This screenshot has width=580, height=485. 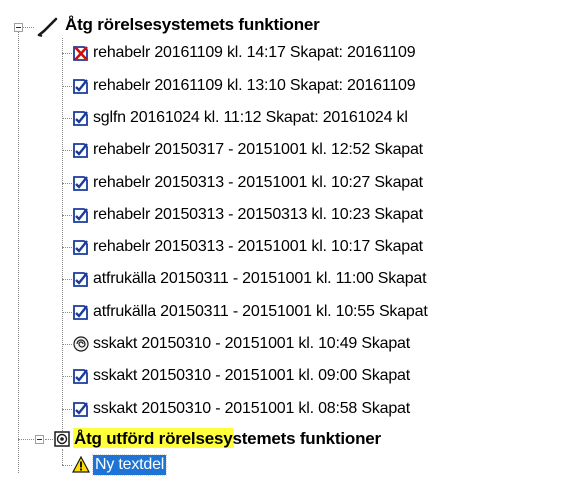 I want to click on tree-node-ny-textdel: Ny textdel, so click(x=120, y=465).